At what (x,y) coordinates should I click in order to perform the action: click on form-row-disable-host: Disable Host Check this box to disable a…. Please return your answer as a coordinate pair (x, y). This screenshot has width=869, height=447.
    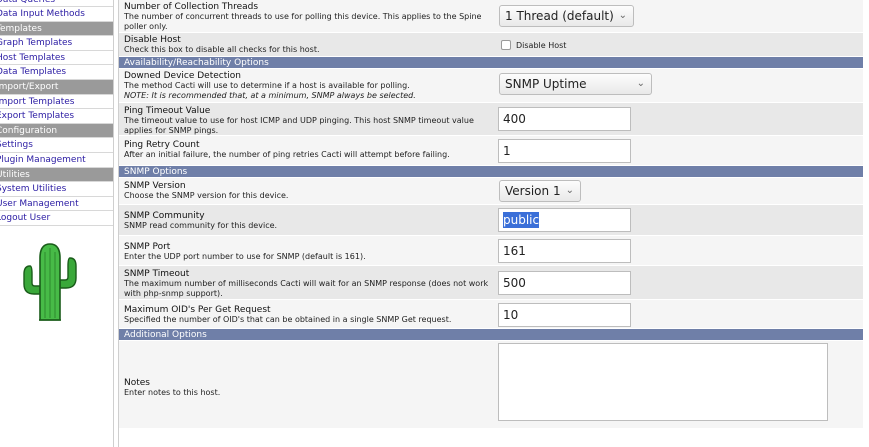
    Looking at the image, I should click on (491, 45).